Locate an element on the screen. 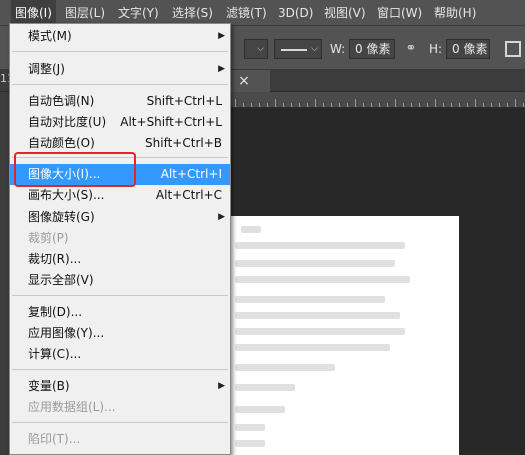 Image resolution: width=525 pixels, height=455 pixels. height-field: 0 像素 is located at coordinates (468, 49).